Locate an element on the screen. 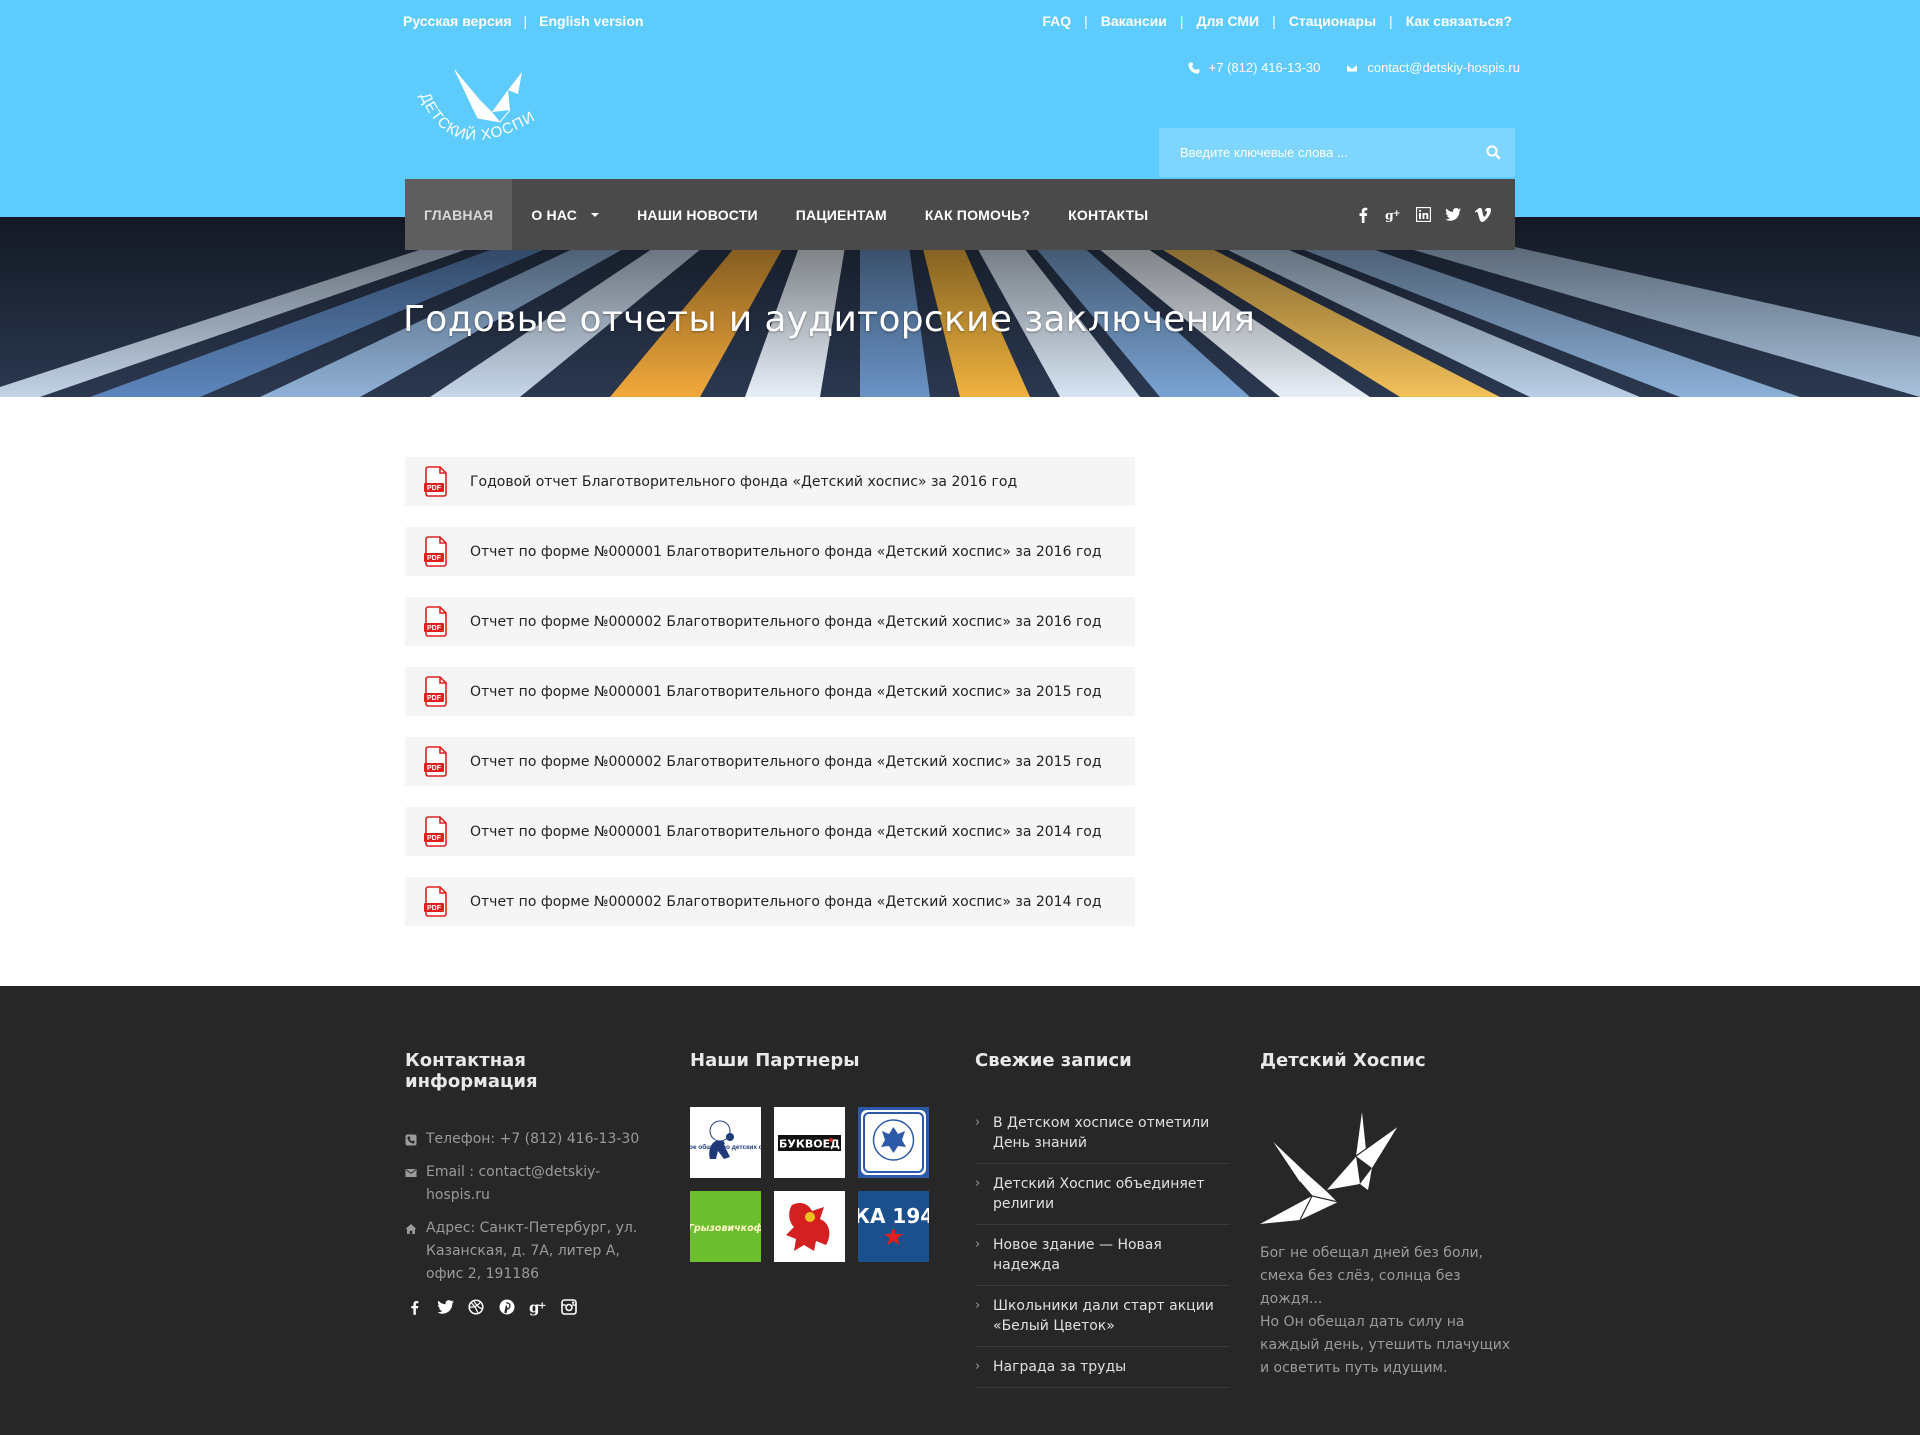 The height and width of the screenshot is (1435, 1920). recent-post-link: › Детский Хоспис объединяет религии is located at coordinates (1102, 1194).